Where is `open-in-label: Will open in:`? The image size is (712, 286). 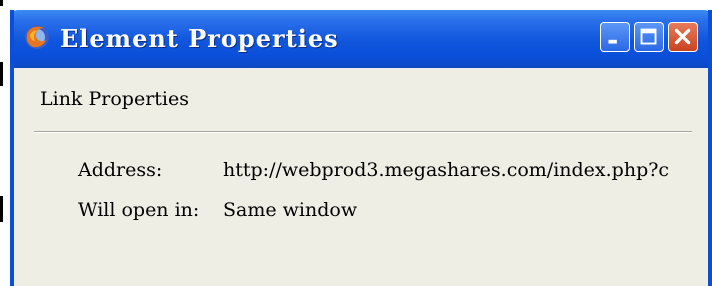
open-in-label: Will open in: is located at coordinates (139, 210).